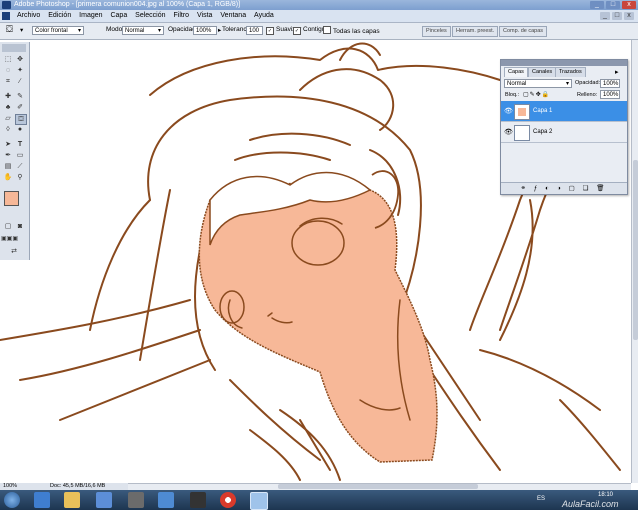  I want to click on layer-opacity-field: 100%, so click(610, 83).